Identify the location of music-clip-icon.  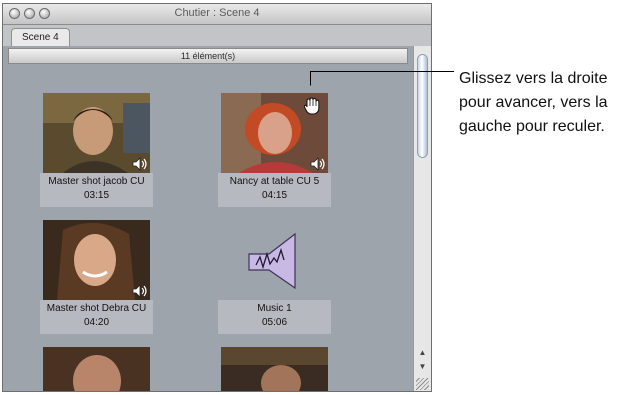
(272, 261).